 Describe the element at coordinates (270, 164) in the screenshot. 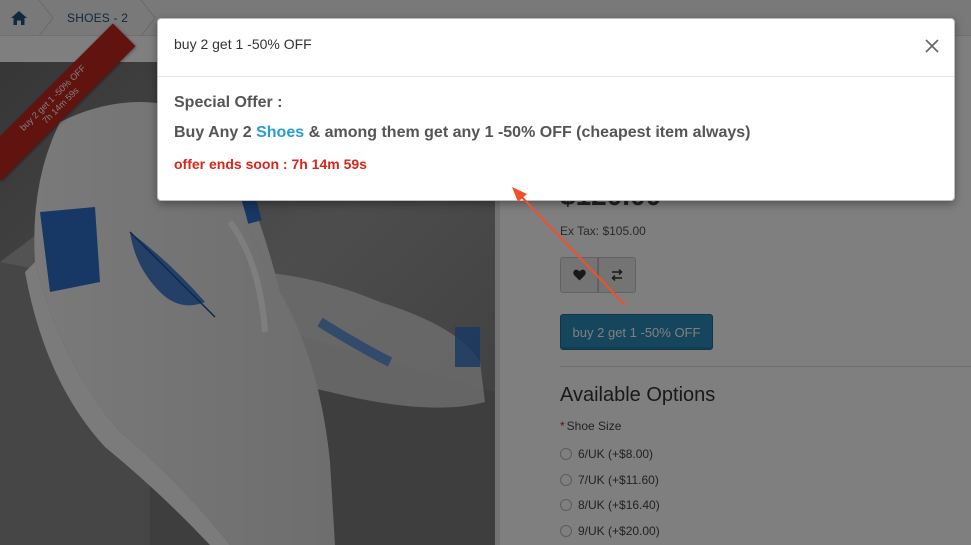

I see `offer-countdown: offer ends soon : 7h 14m 59s` at that location.